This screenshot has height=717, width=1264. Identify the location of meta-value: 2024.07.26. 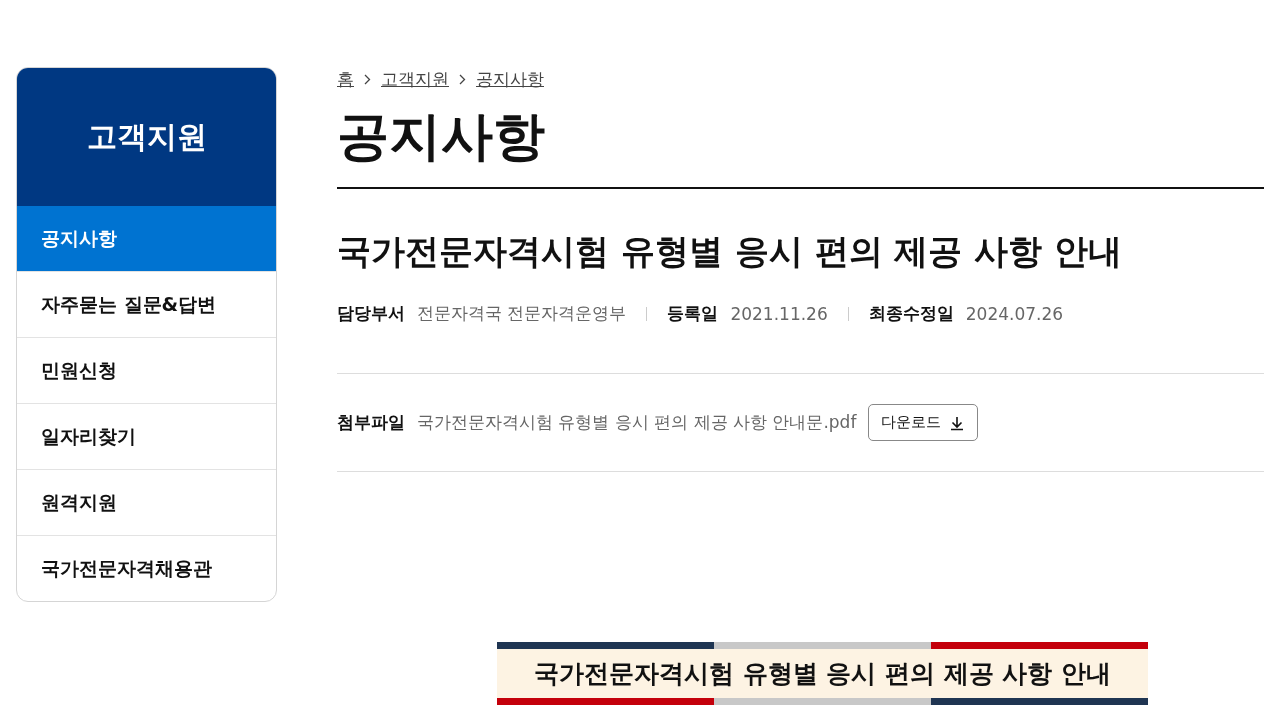
(1014, 313).